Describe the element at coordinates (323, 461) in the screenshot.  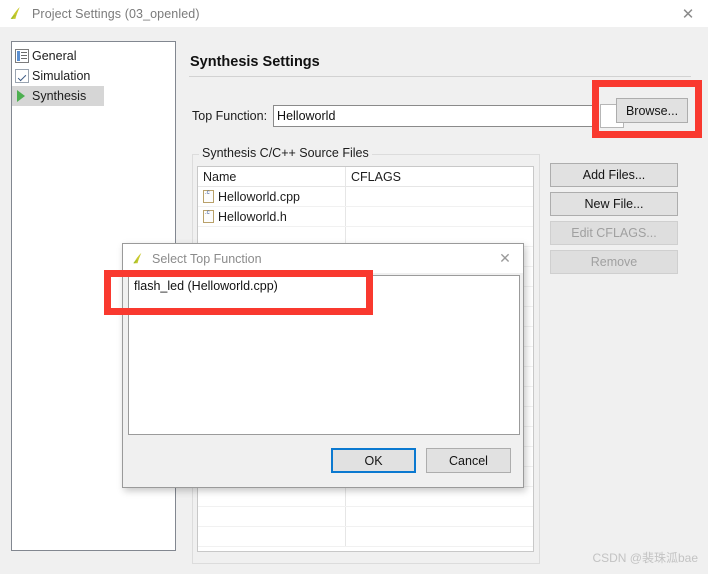
I see `modal-footer: OK Cancel` at that location.